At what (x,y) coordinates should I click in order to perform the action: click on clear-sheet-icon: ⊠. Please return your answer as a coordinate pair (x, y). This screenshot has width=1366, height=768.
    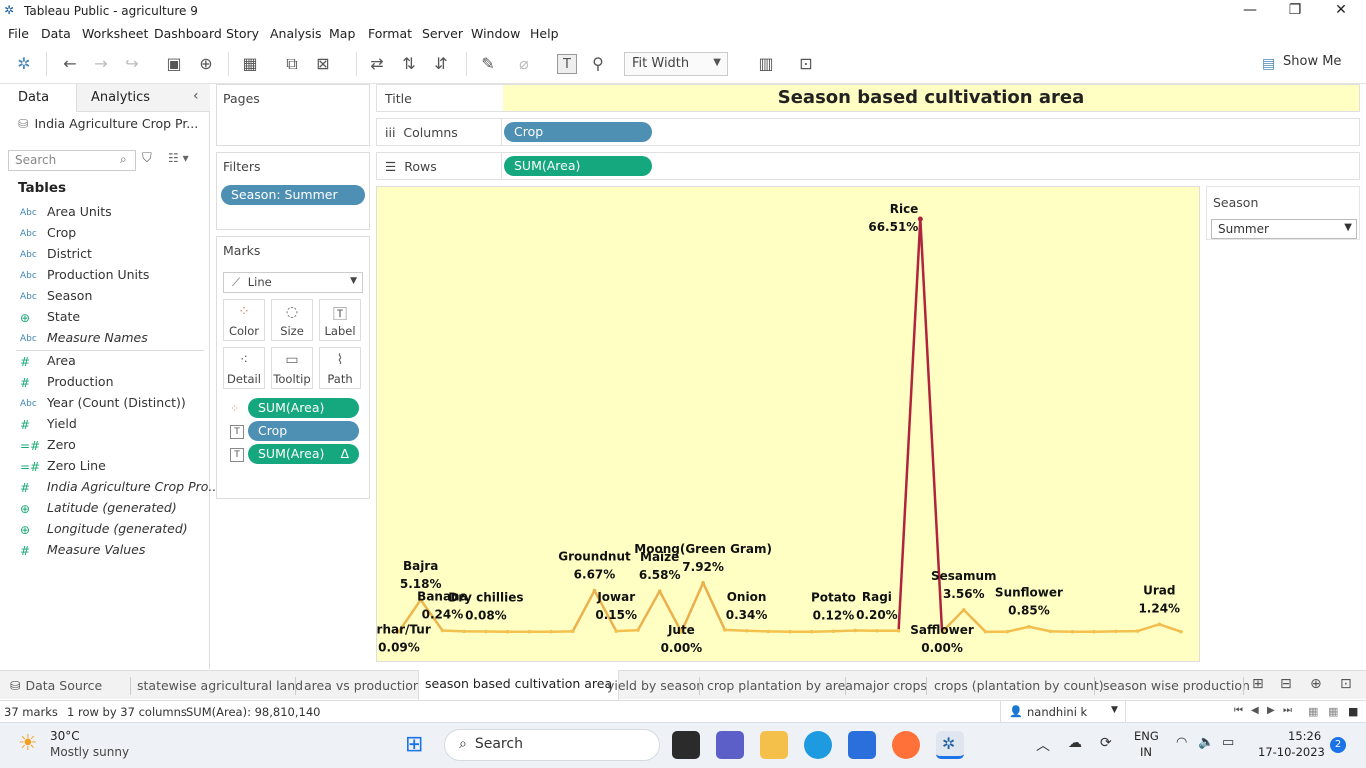
    Looking at the image, I should click on (323, 64).